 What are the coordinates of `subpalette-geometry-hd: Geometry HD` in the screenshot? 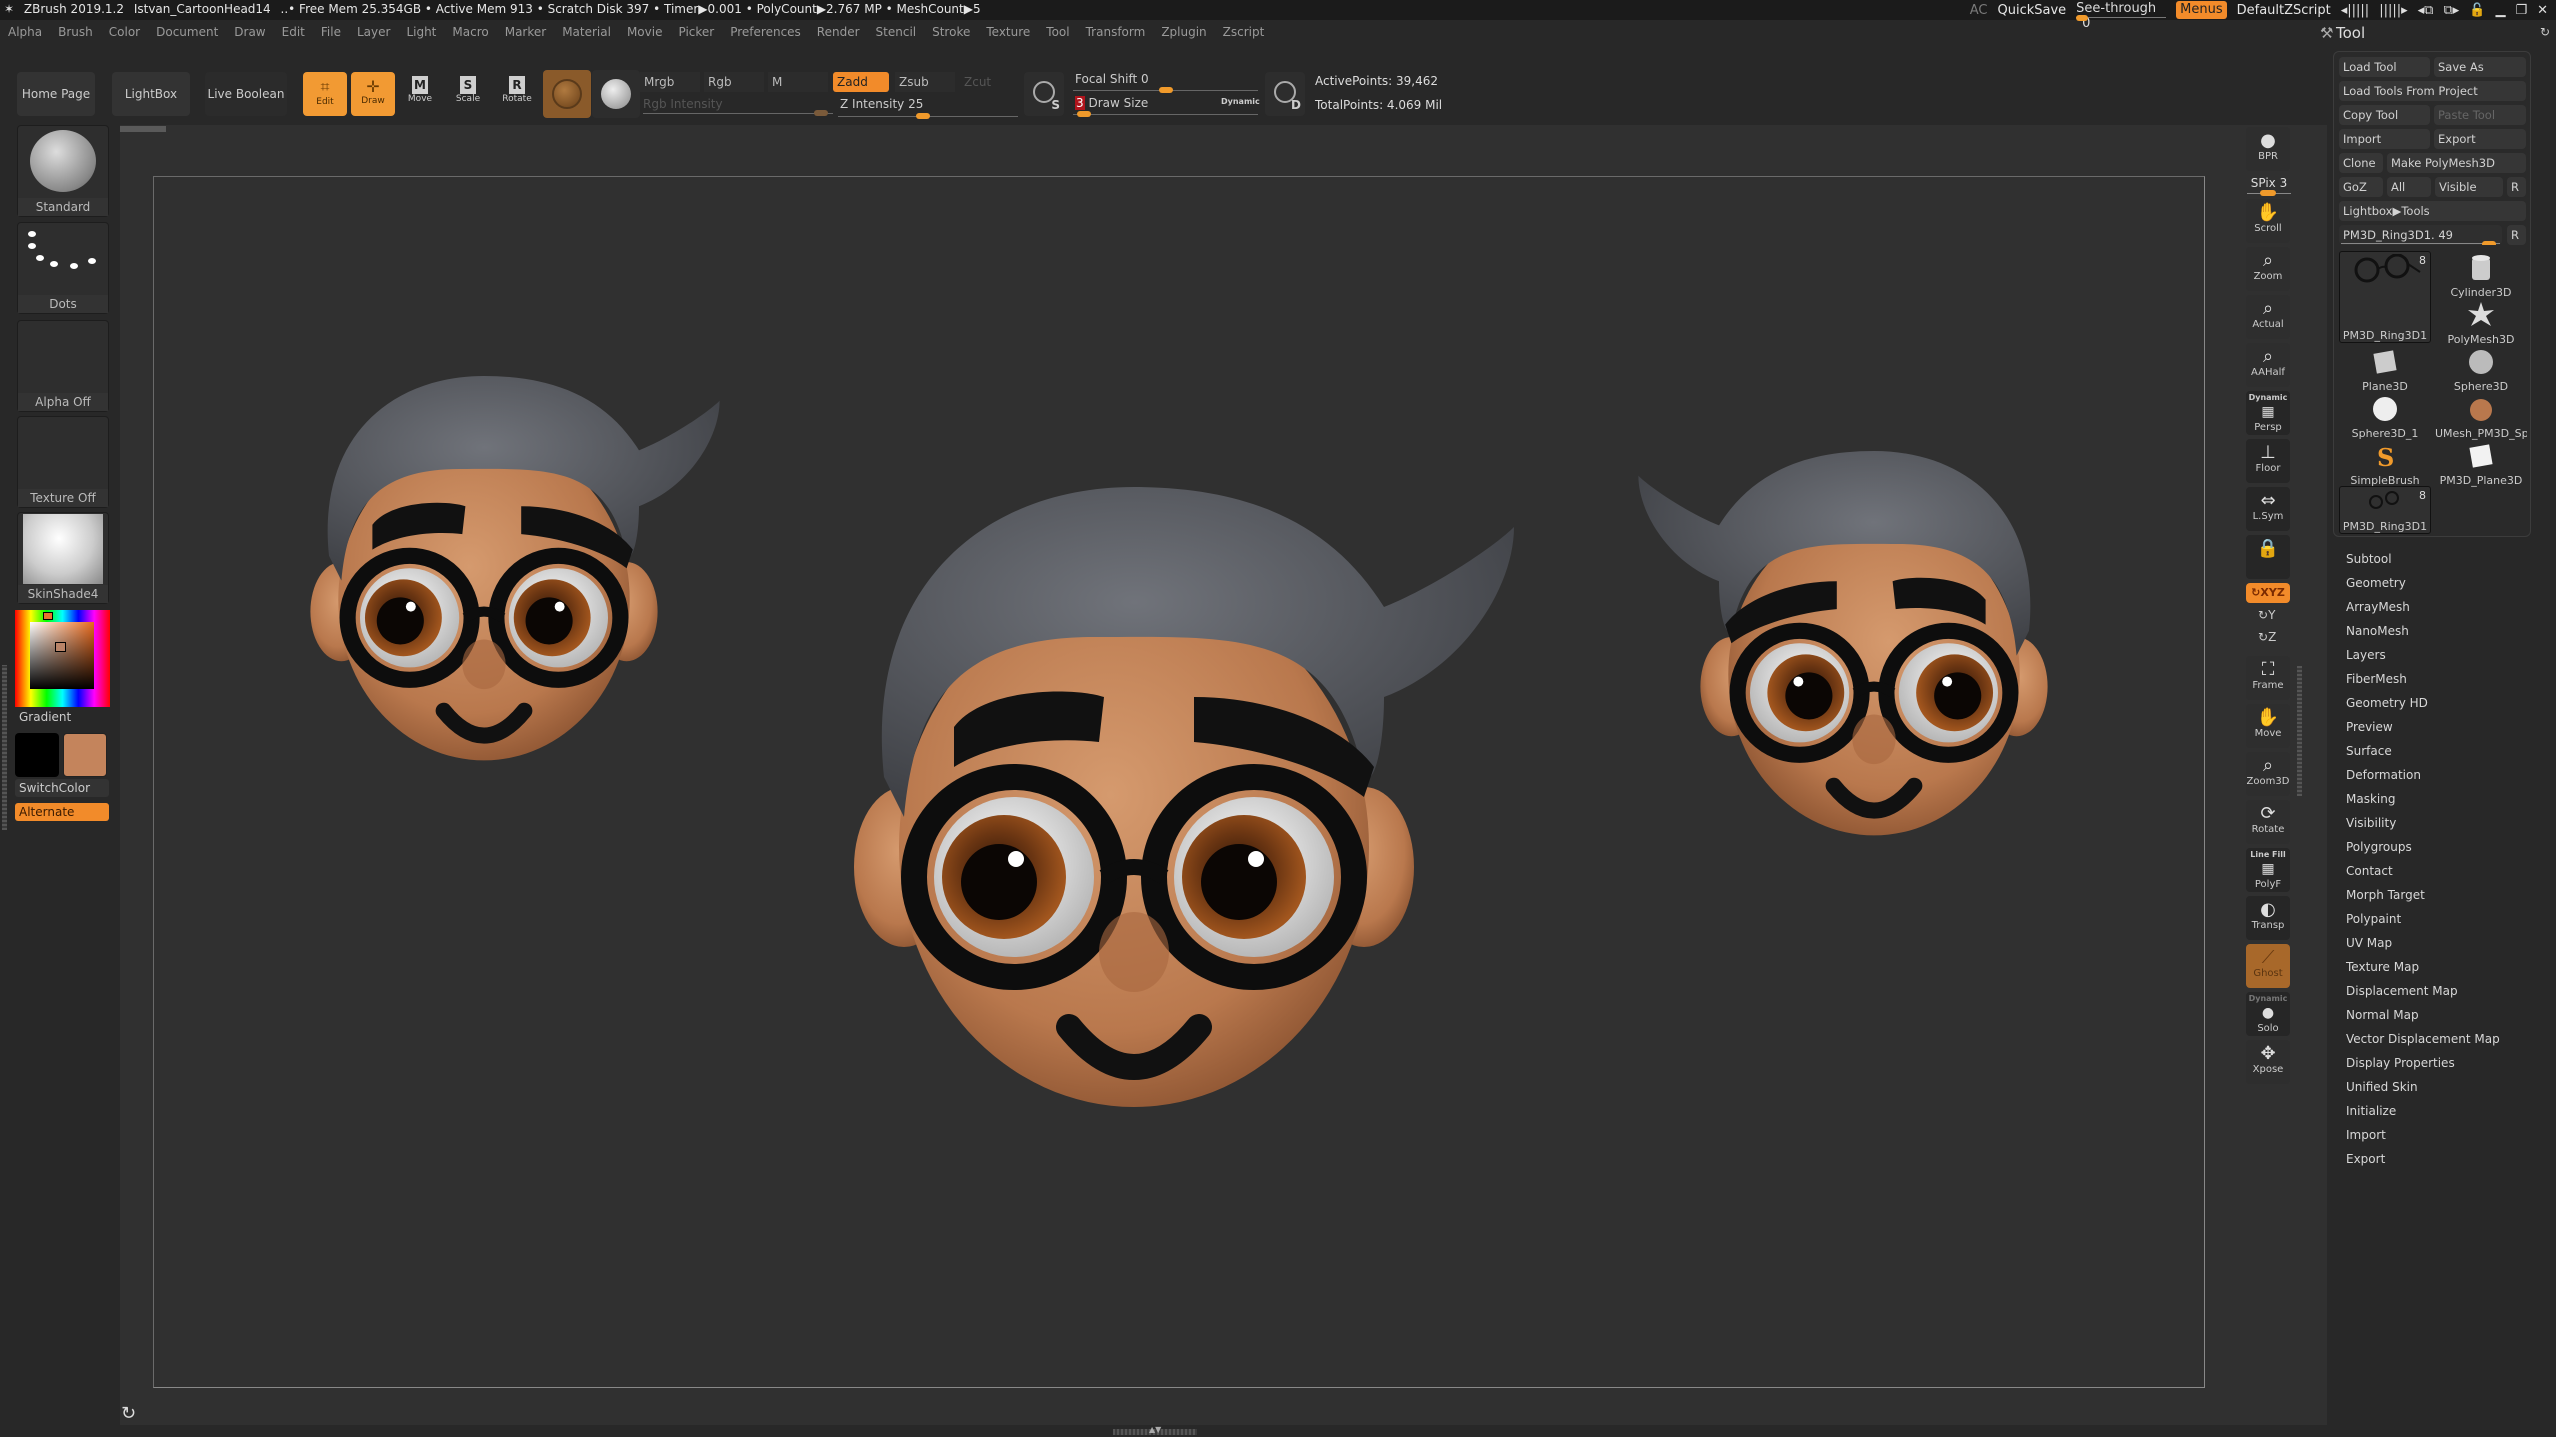 It's located at (2441, 705).